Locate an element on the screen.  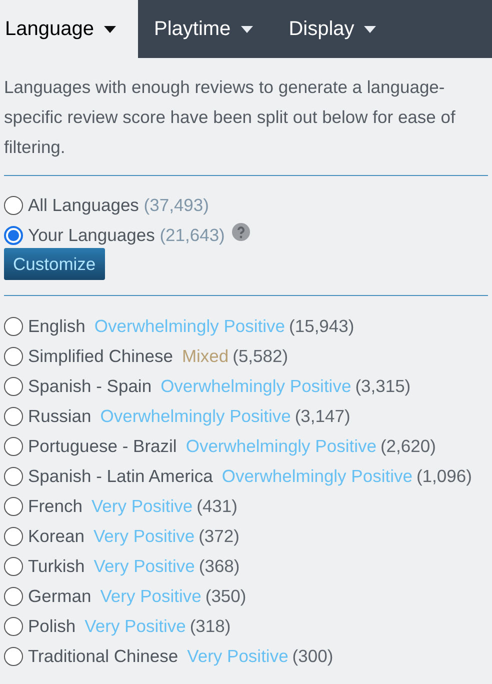
review-count: (3,147) is located at coordinates (322, 416).